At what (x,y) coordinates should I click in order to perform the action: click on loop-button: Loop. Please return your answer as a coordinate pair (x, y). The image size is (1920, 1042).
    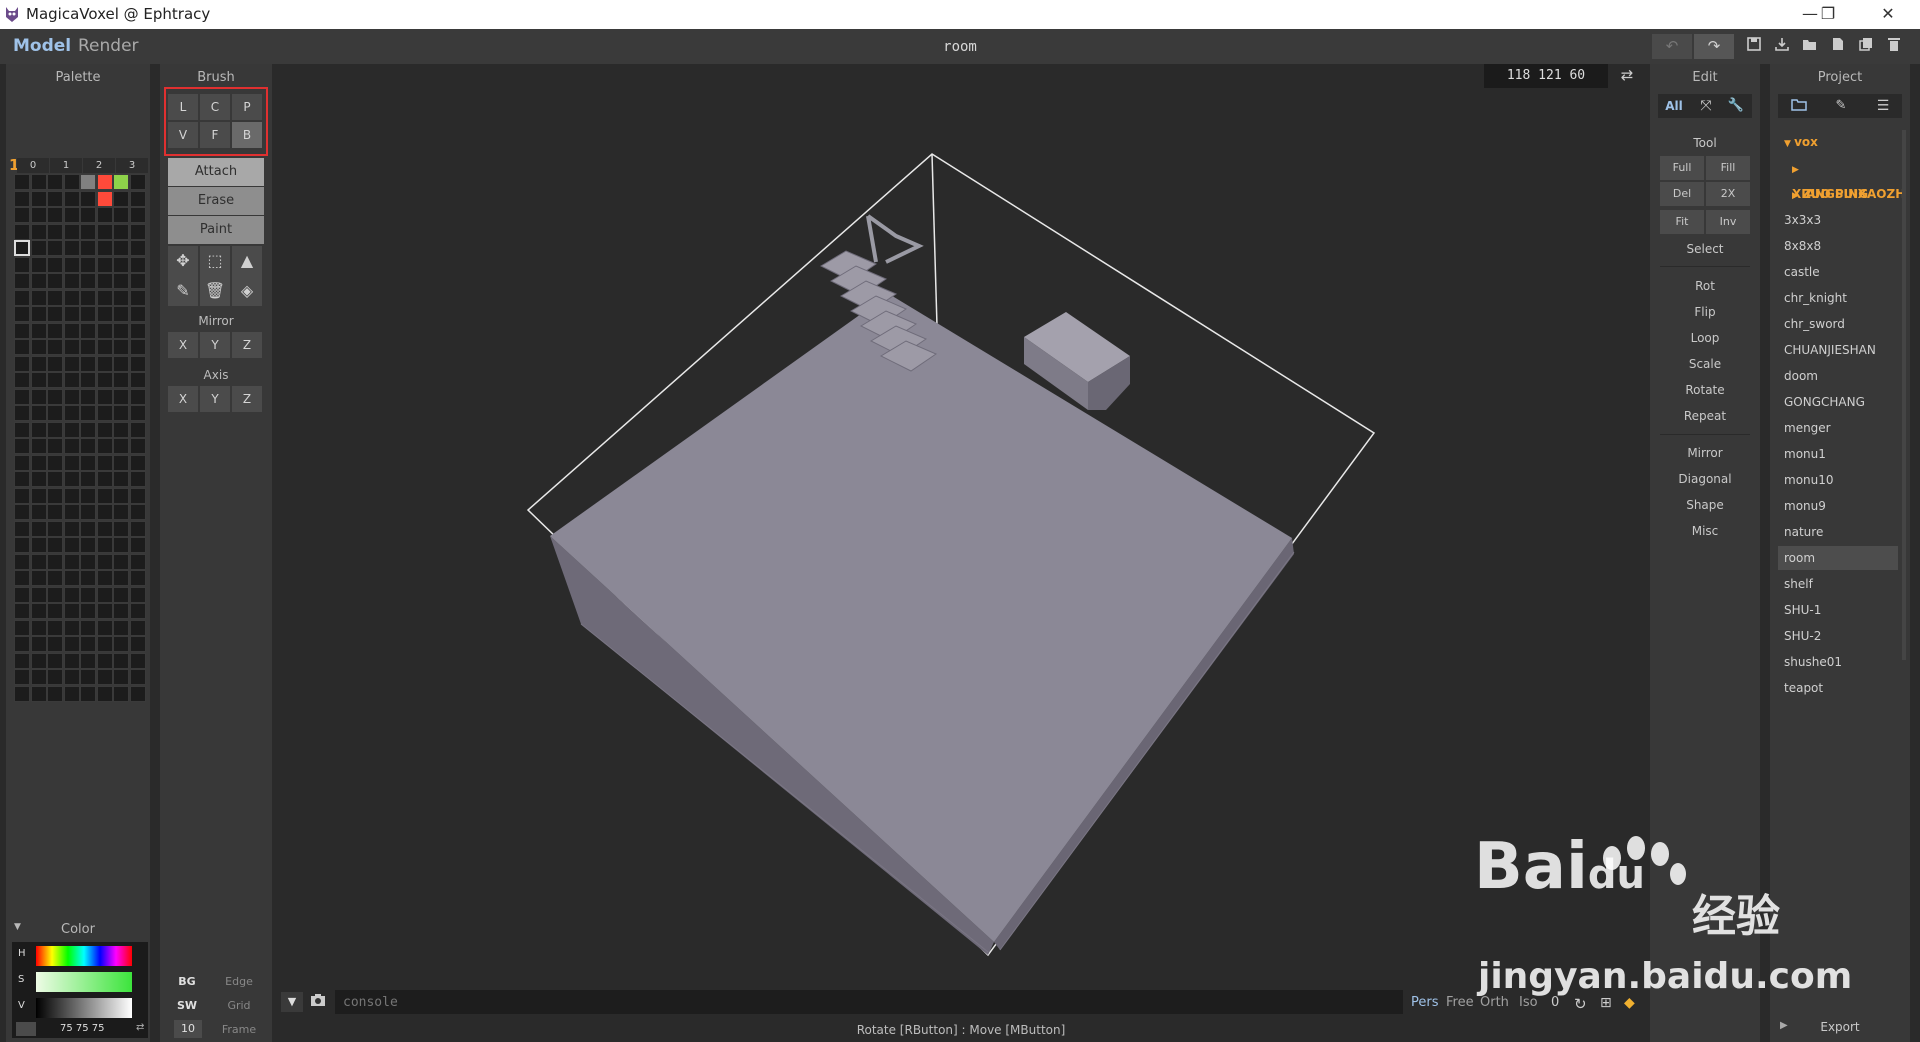
    Looking at the image, I should click on (1705, 338).